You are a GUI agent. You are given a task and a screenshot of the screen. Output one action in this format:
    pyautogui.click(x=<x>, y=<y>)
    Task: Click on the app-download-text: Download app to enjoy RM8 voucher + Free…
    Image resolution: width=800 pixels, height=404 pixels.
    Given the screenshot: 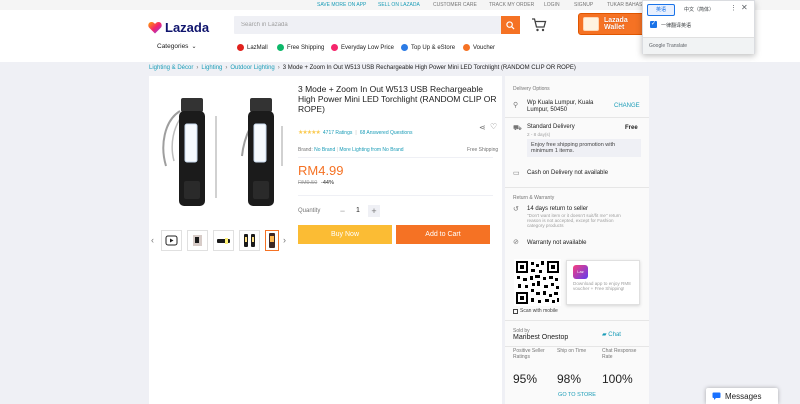 What is the action you would take?
    pyautogui.click(x=602, y=286)
    